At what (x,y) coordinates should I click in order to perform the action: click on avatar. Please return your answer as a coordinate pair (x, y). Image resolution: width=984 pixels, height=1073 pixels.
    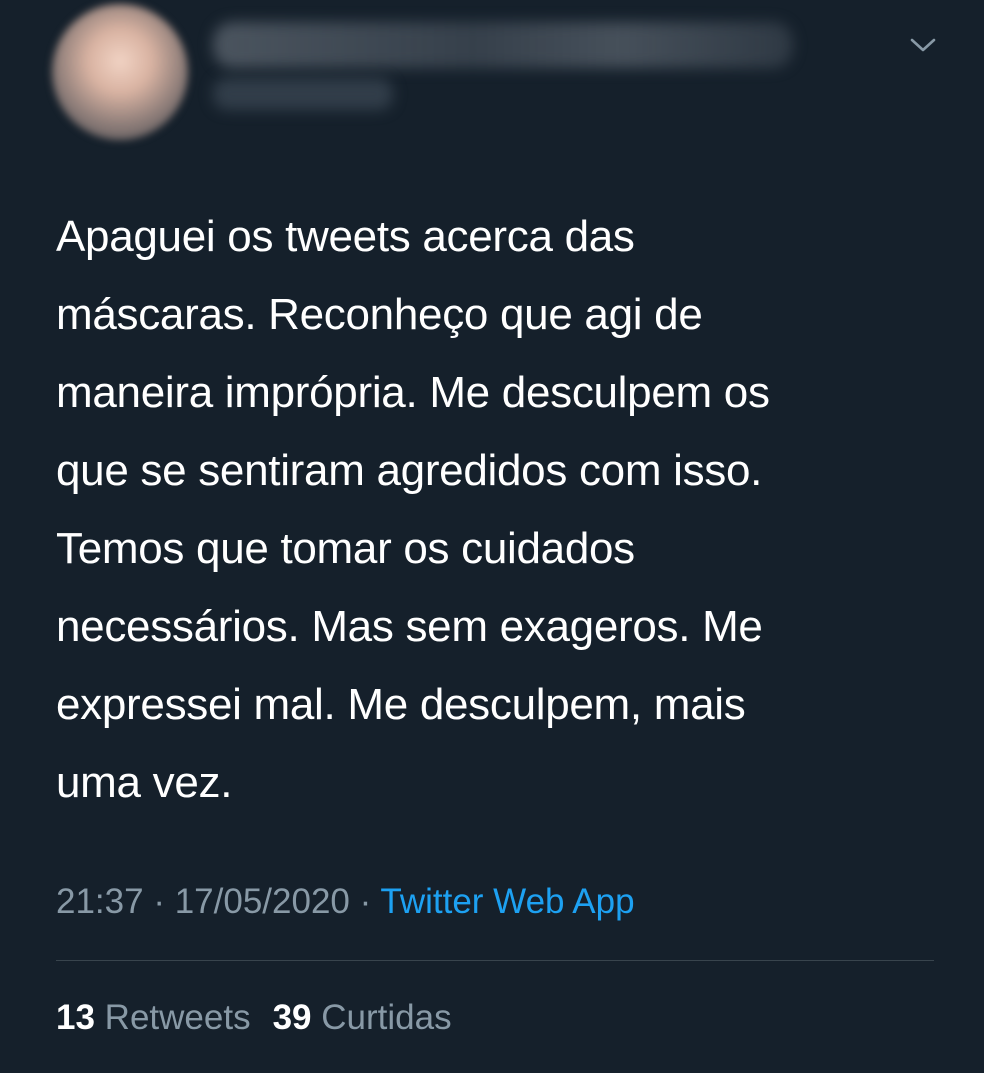
    Looking at the image, I should click on (120, 72).